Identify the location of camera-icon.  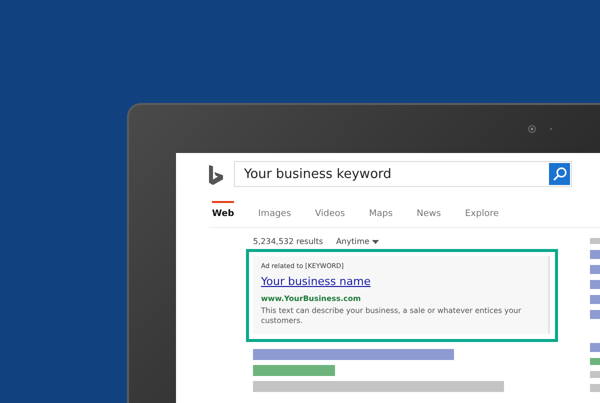
(541, 129).